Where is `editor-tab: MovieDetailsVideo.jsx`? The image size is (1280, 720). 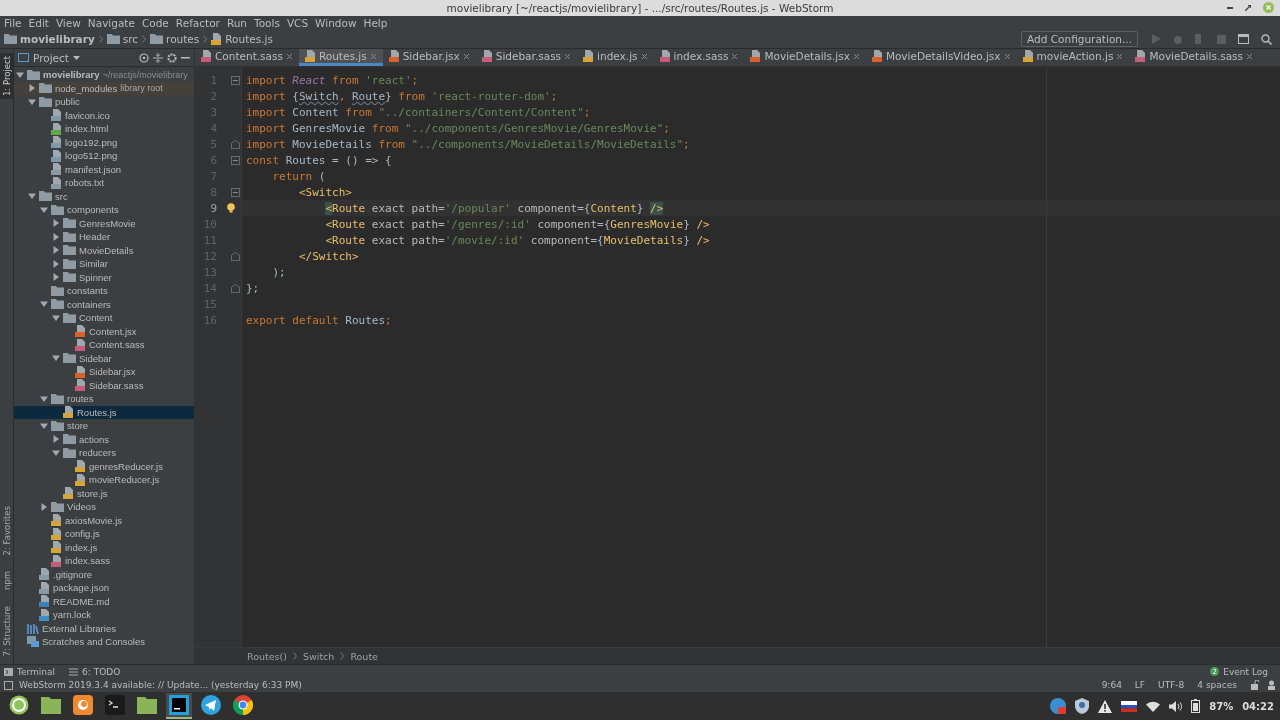
editor-tab: MovieDetailsVideo.jsx is located at coordinates (941, 57).